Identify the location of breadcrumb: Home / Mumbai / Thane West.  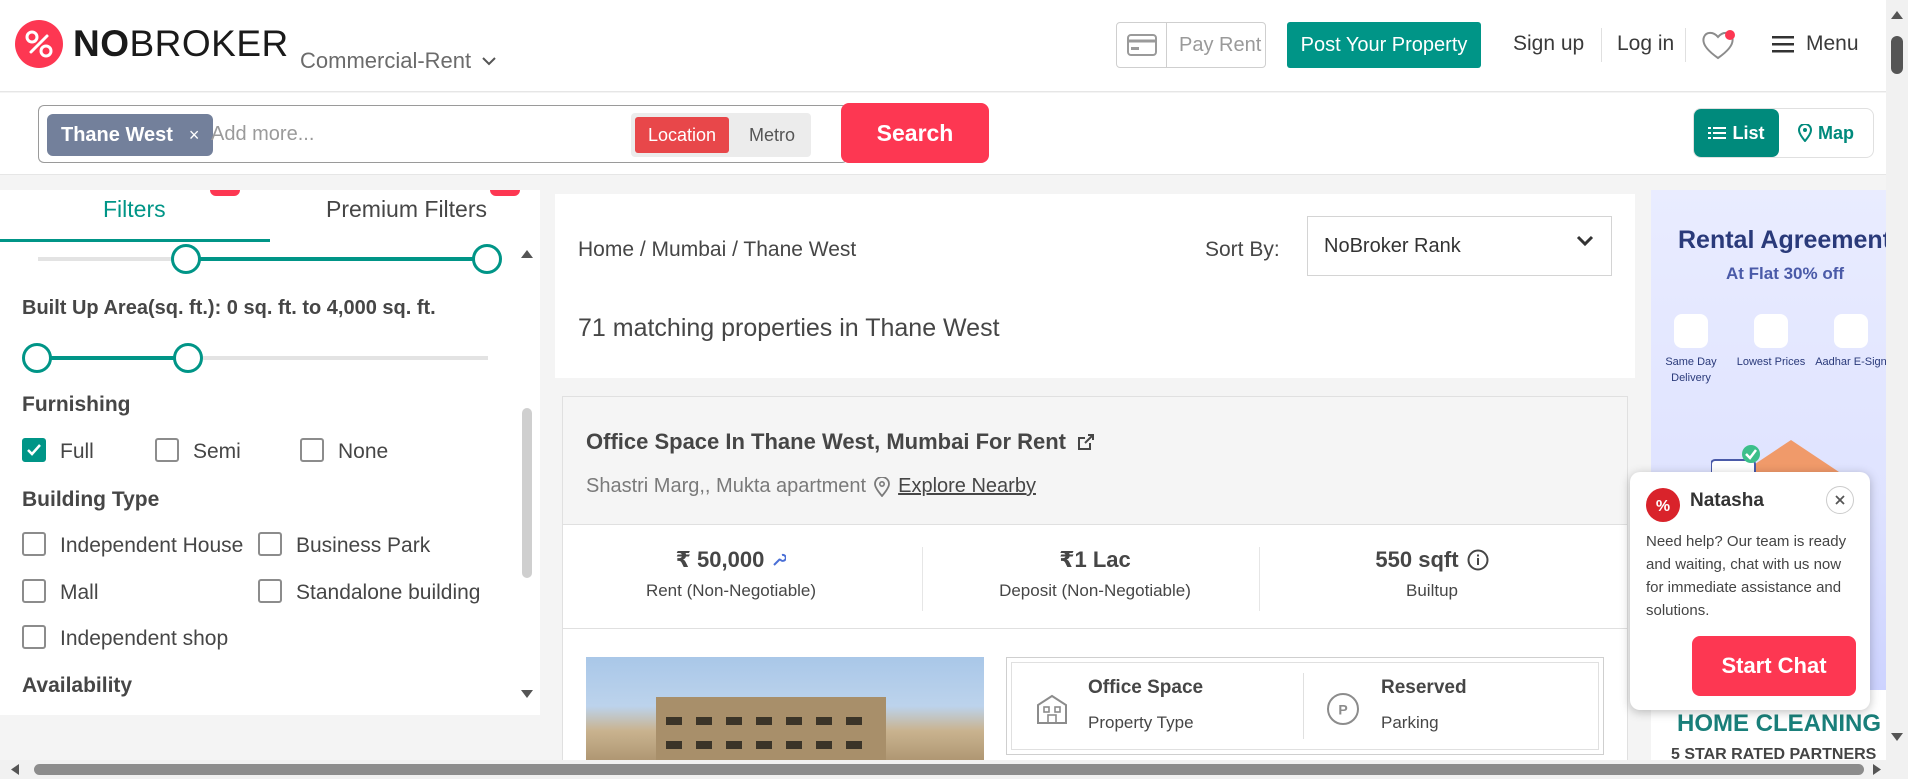
(717, 249).